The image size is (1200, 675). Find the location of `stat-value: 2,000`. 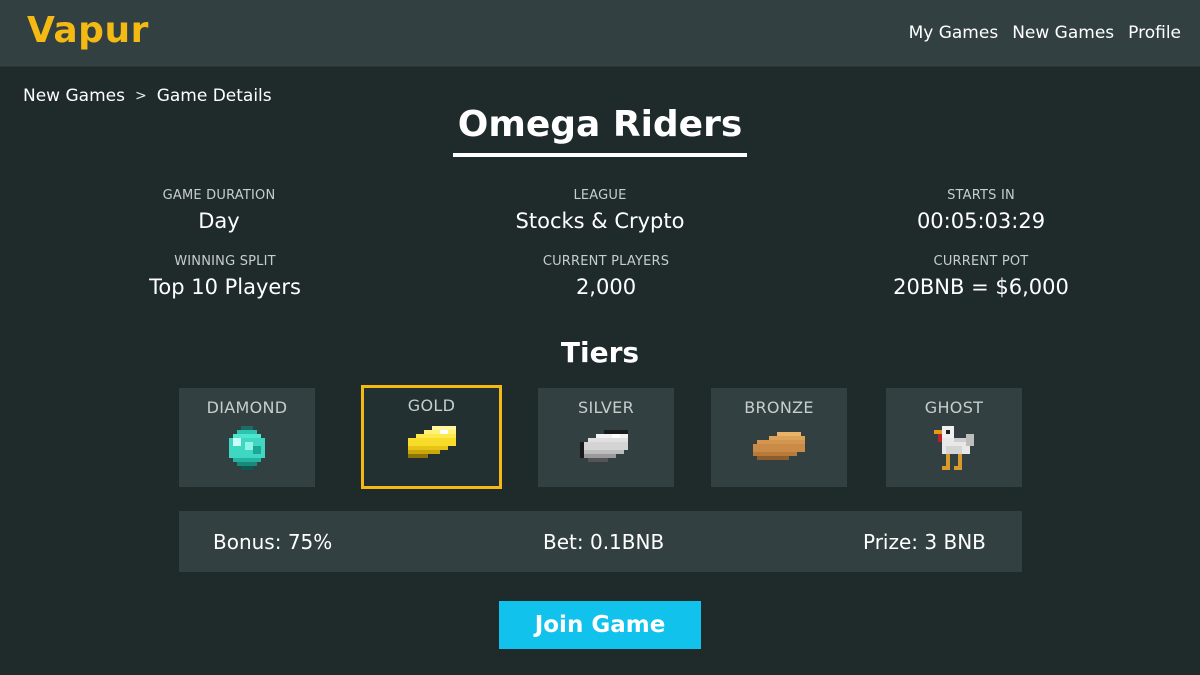

stat-value: 2,000 is located at coordinates (606, 287).